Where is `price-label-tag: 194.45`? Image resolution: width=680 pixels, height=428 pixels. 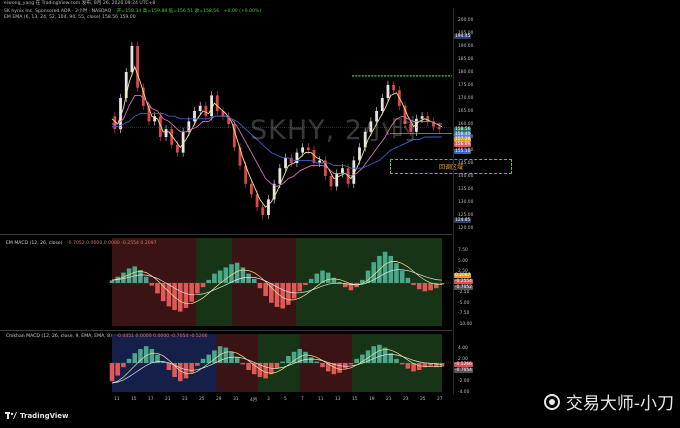
price-label-tag: 194.45 is located at coordinates (463, 36).